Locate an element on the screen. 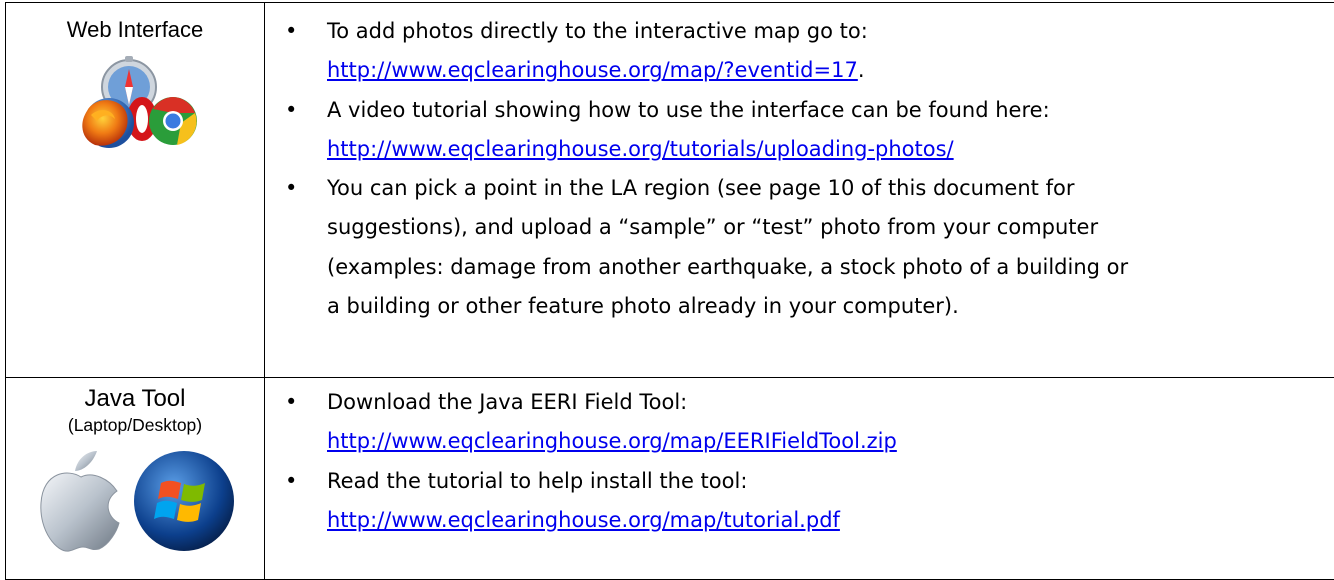 This screenshot has height=580, width=1334. row-label-cell: Java Tool (Laptop/Desktop) is located at coordinates (135, 478).